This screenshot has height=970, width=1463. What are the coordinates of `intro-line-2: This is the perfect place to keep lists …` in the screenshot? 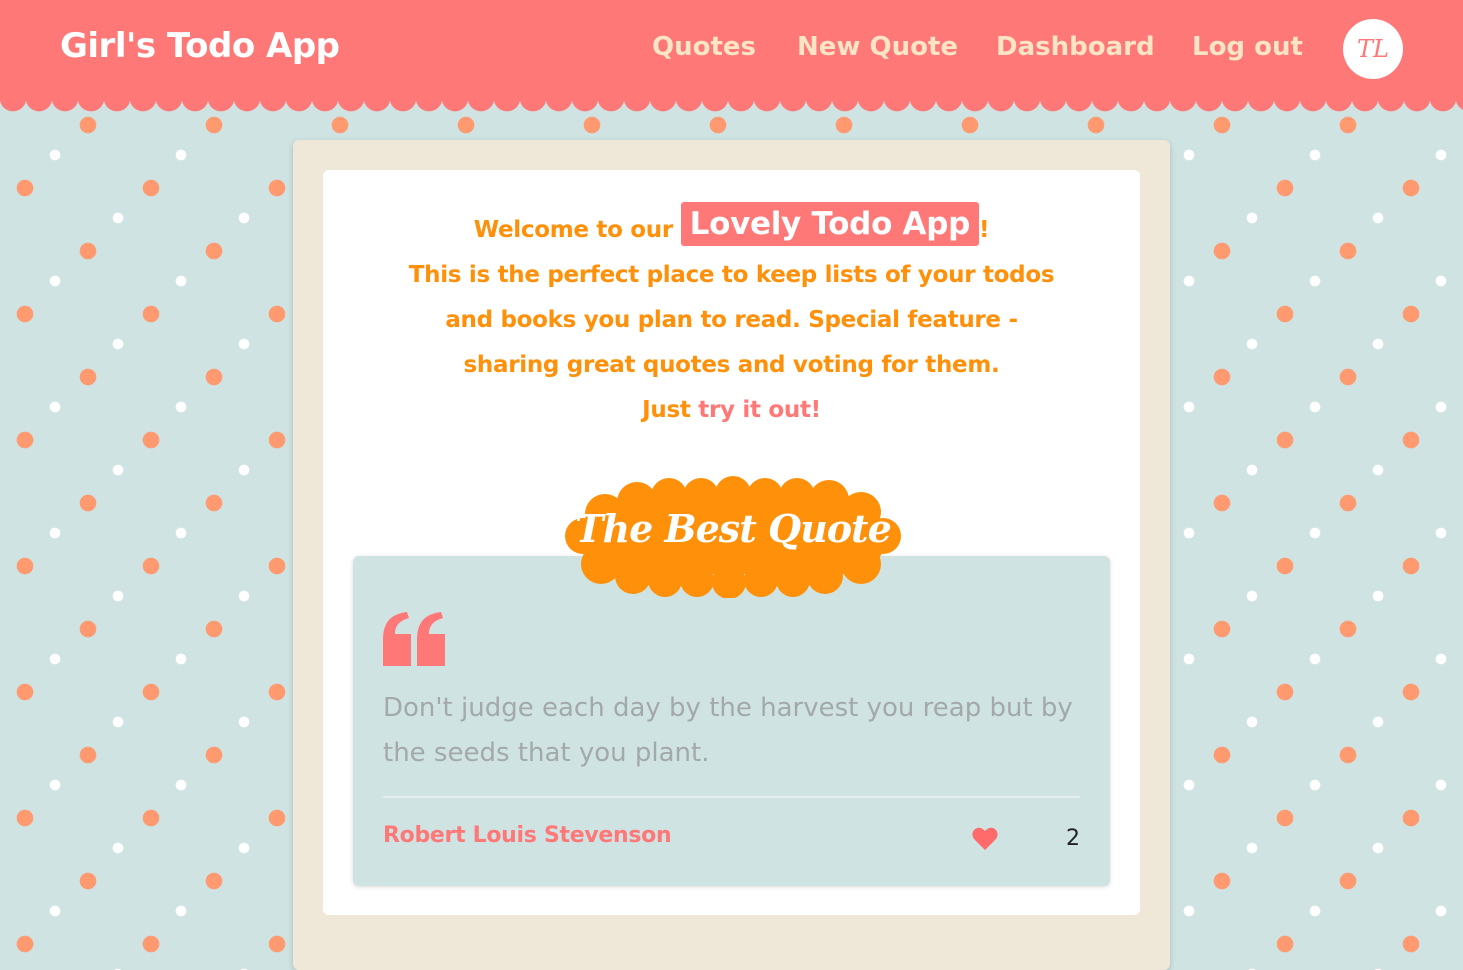 It's located at (731, 275).